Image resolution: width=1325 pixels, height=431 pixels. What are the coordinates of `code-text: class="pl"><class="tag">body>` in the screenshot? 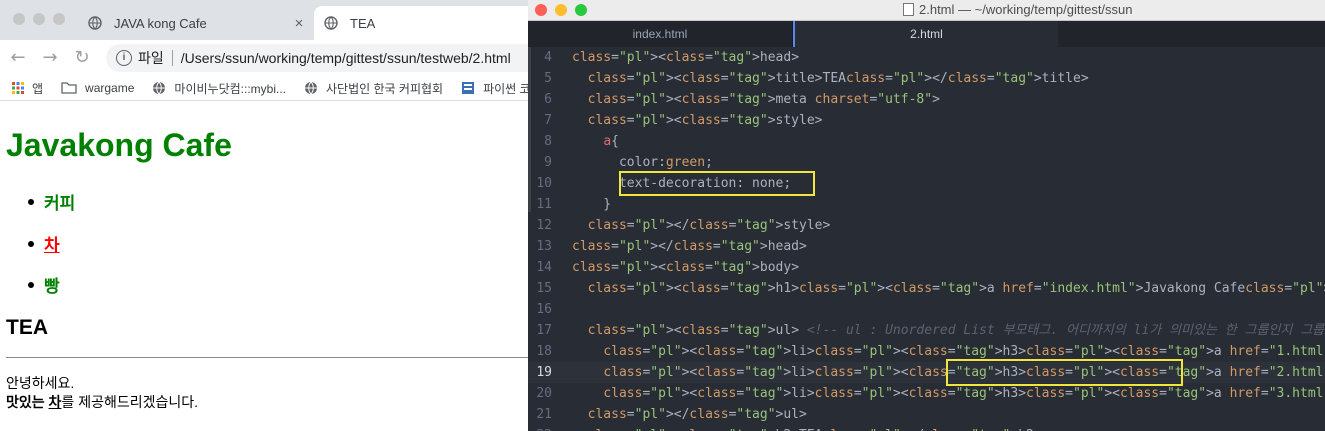 It's located at (686, 267).